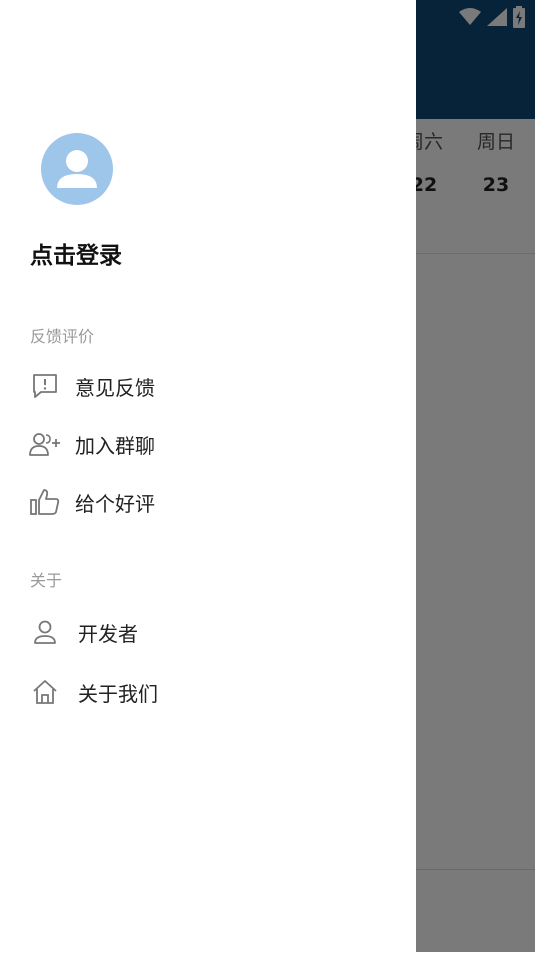 This screenshot has width=535, height=953. Describe the element at coordinates (46, 580) in the screenshot. I see `section-title-about: 关于` at that location.